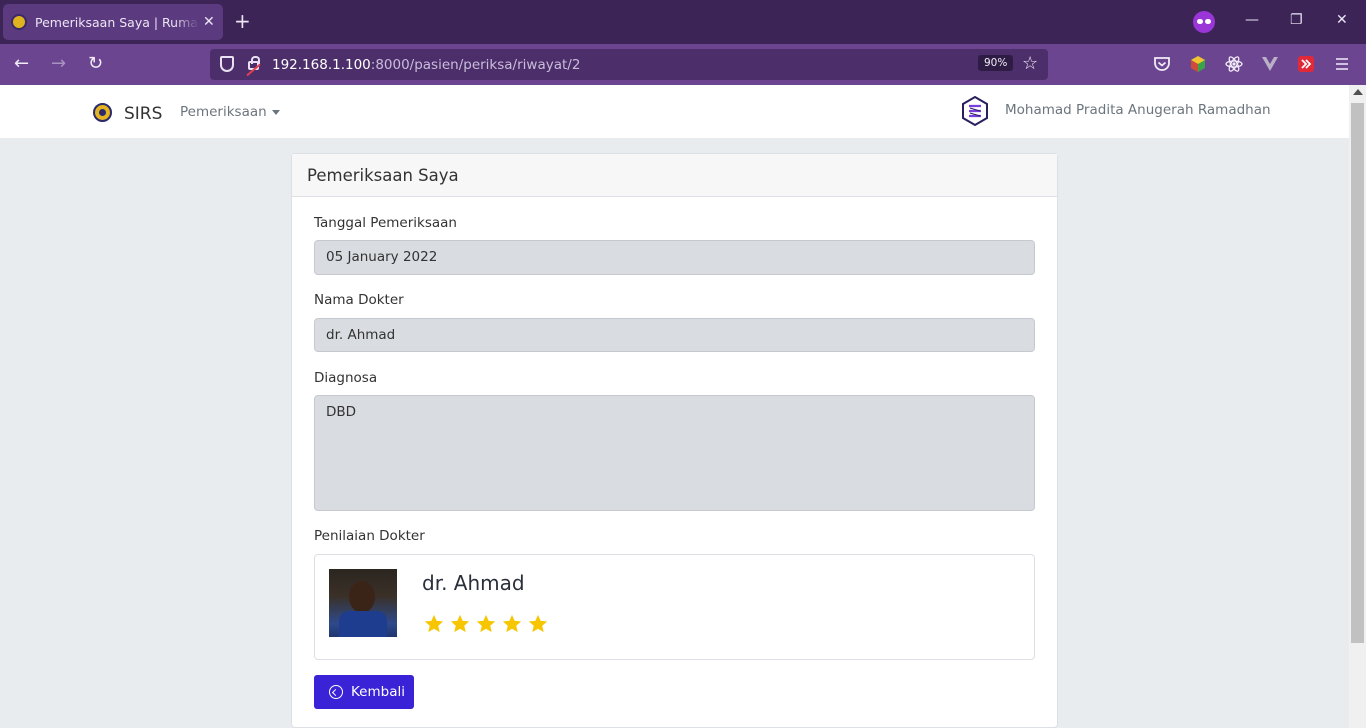 The height and width of the screenshot is (728, 1366). I want to click on site-favicon-icon, so click(19, 22).